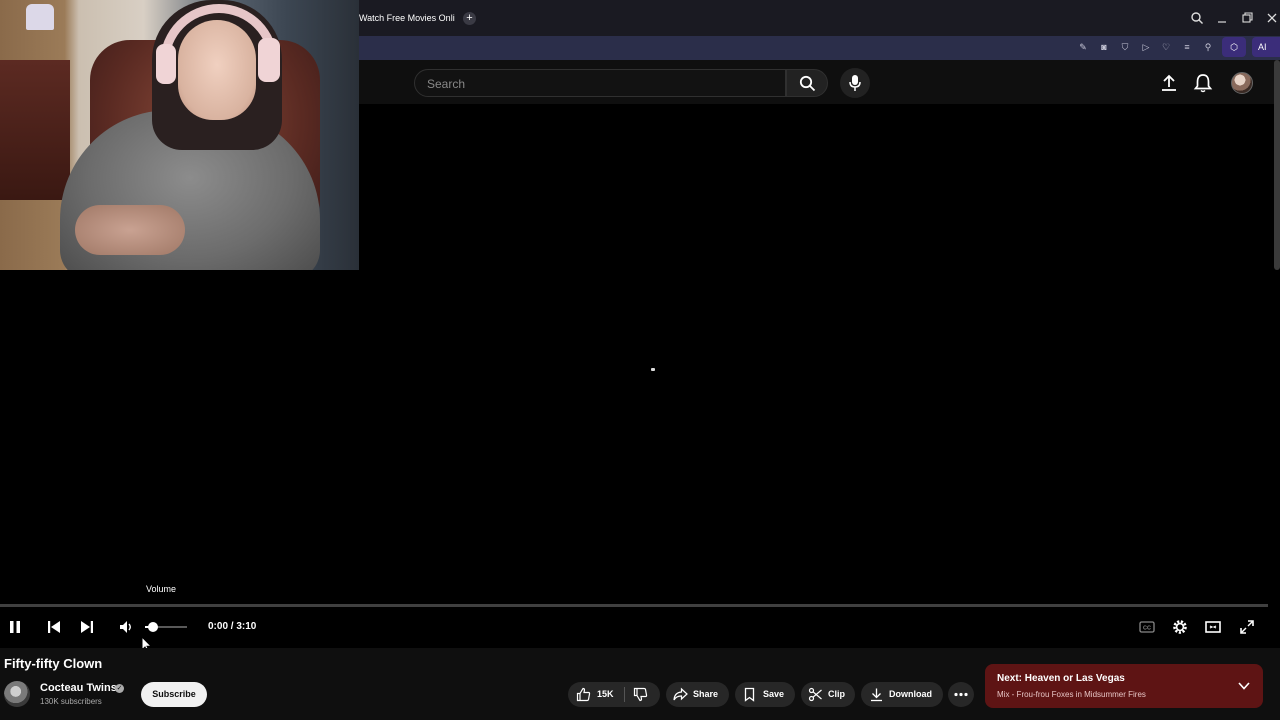  I want to click on fullscreen-icon, so click(1247, 627).